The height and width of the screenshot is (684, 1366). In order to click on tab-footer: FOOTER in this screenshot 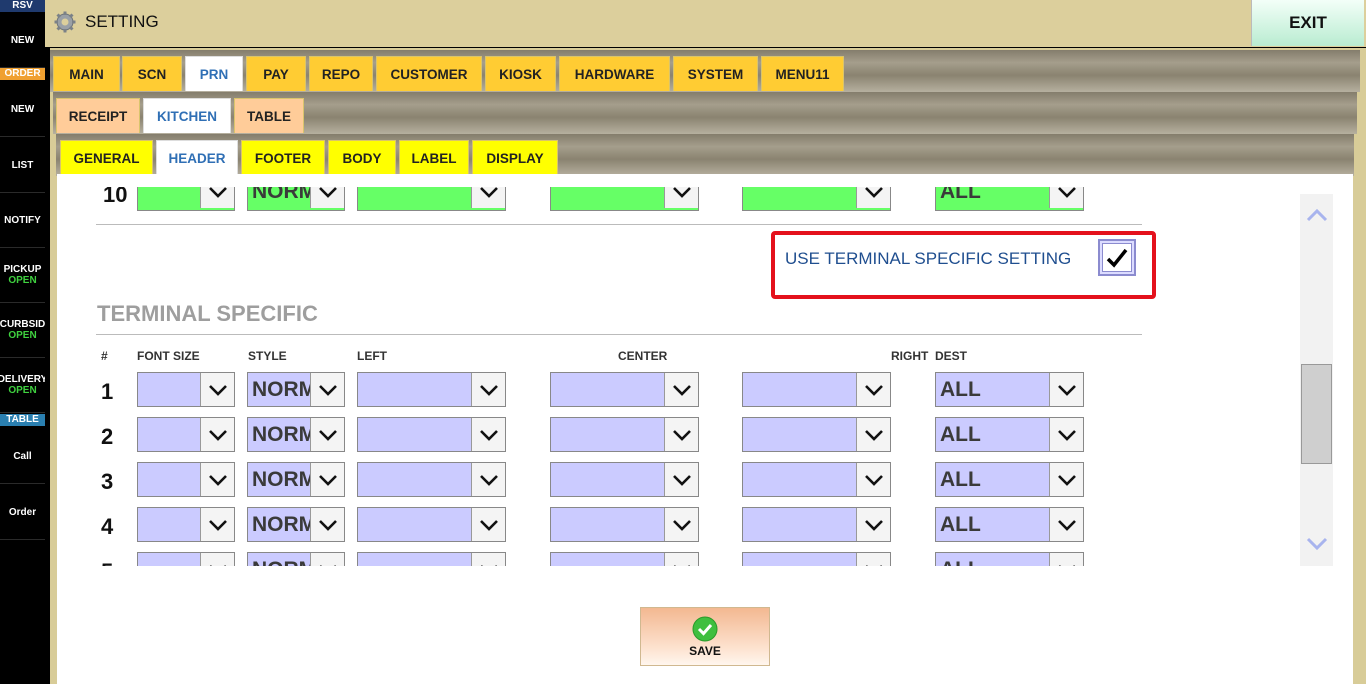, I will do `click(283, 157)`.